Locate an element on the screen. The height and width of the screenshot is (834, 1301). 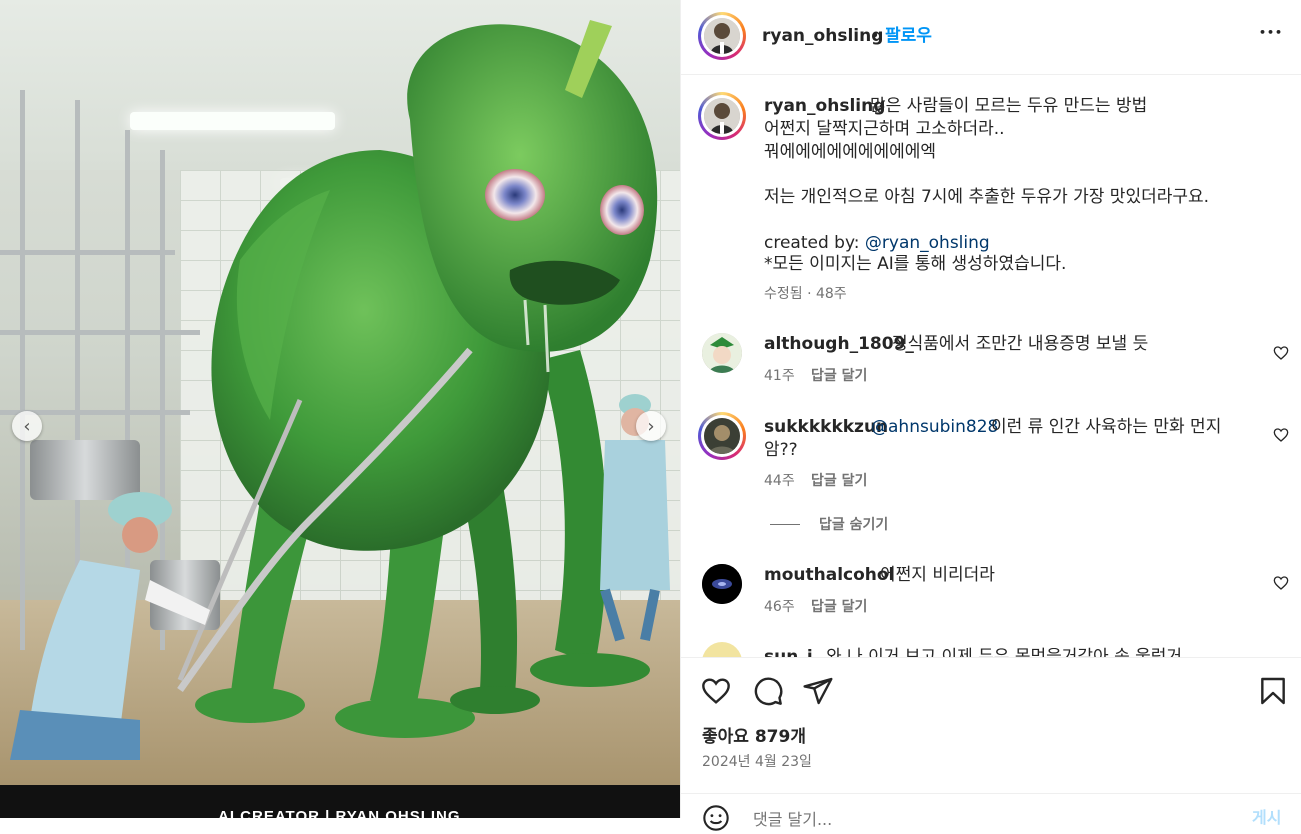
image-rig is located at coordinates (87, 252).